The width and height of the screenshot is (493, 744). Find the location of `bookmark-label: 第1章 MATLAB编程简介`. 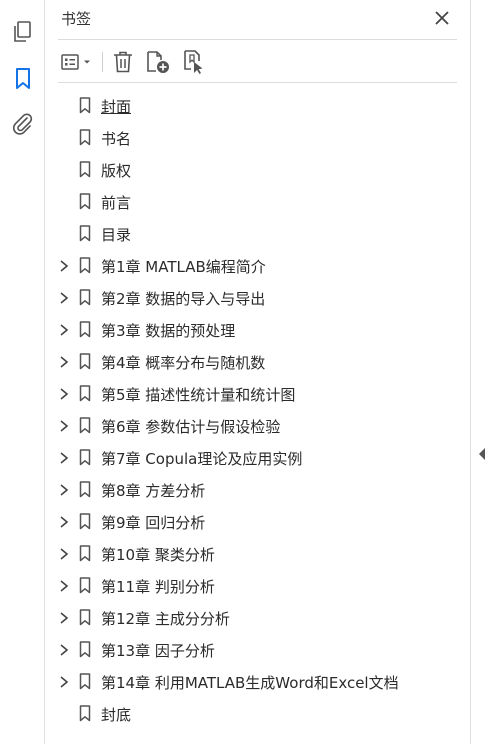

bookmark-label: 第1章 MATLAB编程简介 is located at coordinates (183, 267).